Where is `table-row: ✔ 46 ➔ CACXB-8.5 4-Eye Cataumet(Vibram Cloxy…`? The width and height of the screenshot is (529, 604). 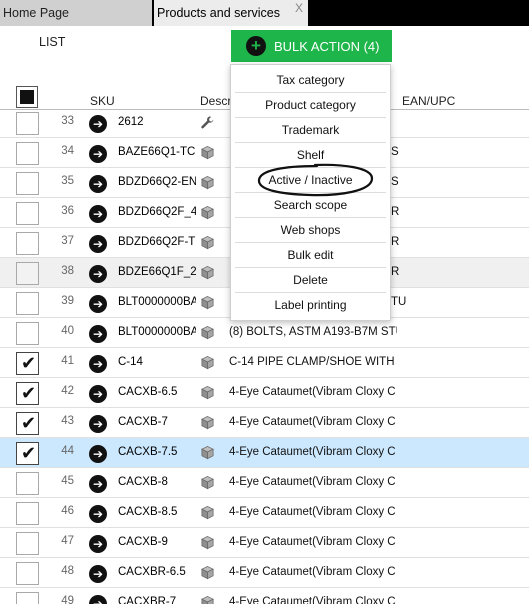
table-row: ✔ 46 ➔ CACXB-8.5 4-Eye Cataumet(Vibram Cloxy… is located at coordinates (264, 513).